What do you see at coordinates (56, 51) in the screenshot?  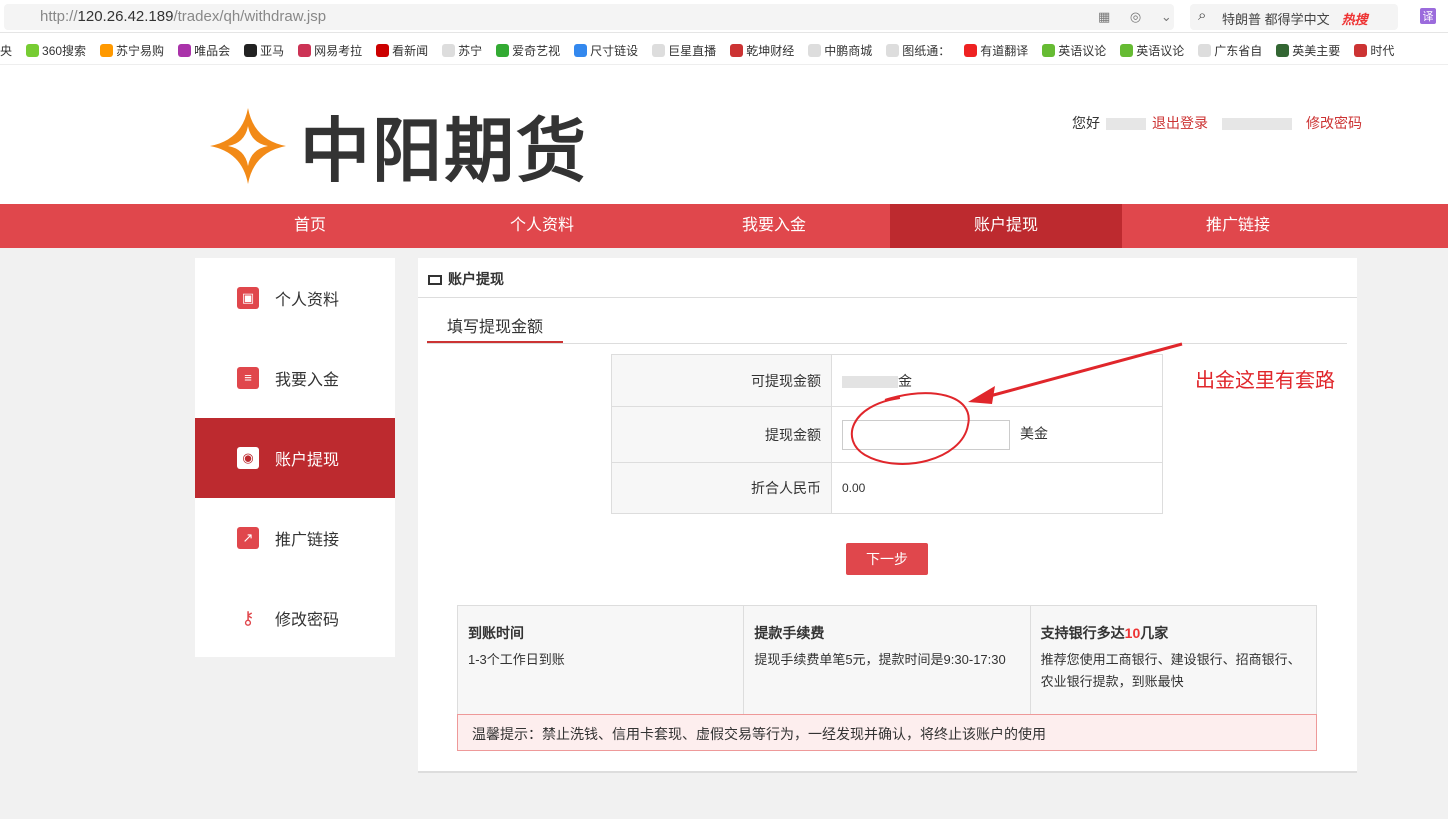 I see `bookmark-item: 360搜索` at bounding box center [56, 51].